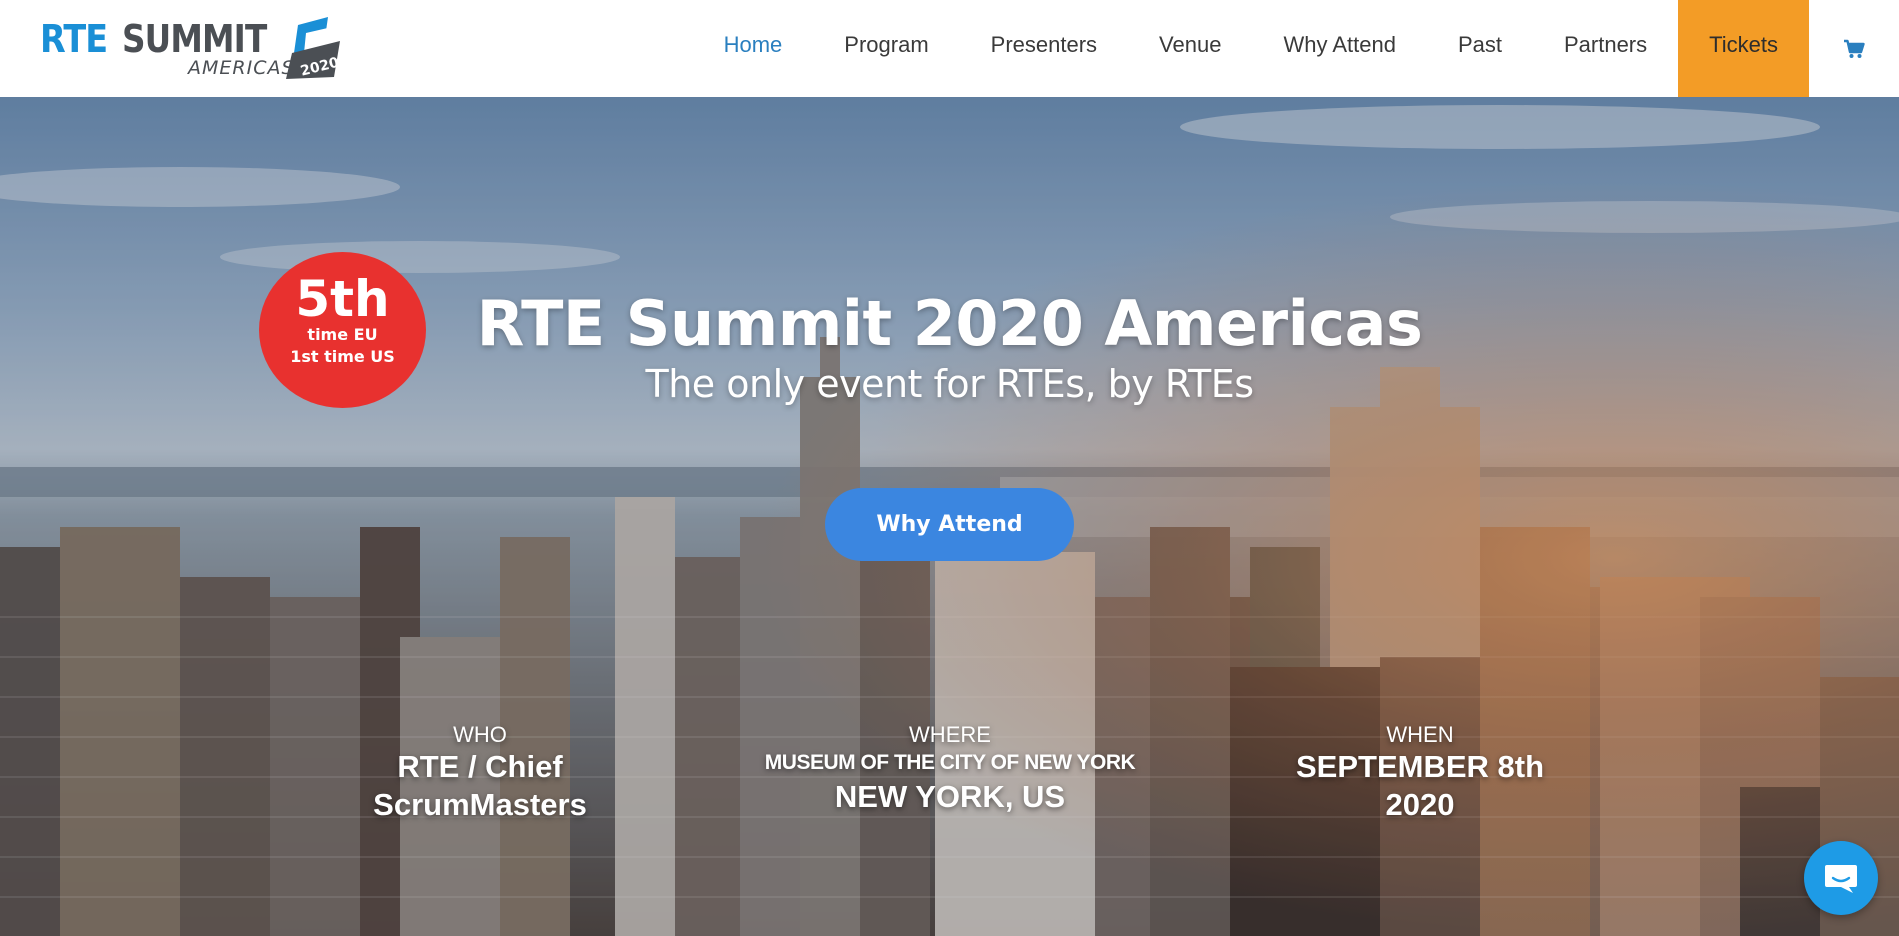 This screenshot has height=936, width=1899. I want to click on who-line2: ScrumMasters, so click(480, 804).